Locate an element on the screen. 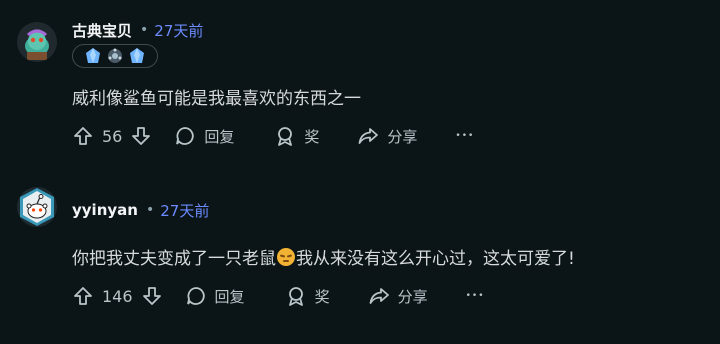 The image size is (720, 344). comment-meta: yyinyan • 27天前 is located at coordinates (140, 210).